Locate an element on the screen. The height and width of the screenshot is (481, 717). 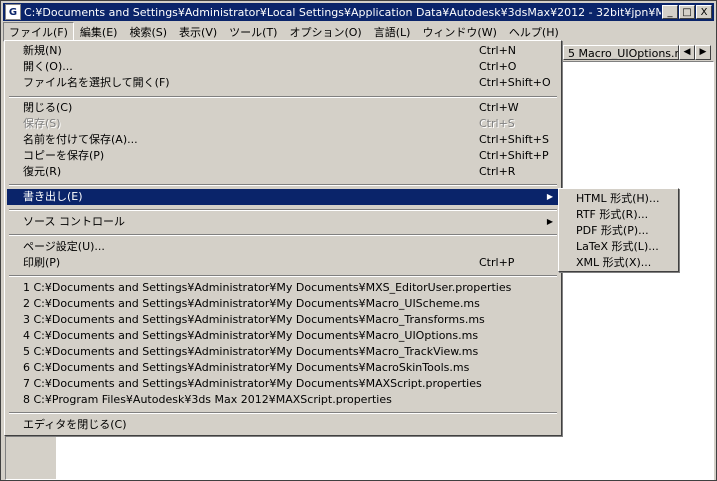
tab-bar: 5 Macro_UIOptions.mc ◀ ▶ is located at coordinates (638, 52).